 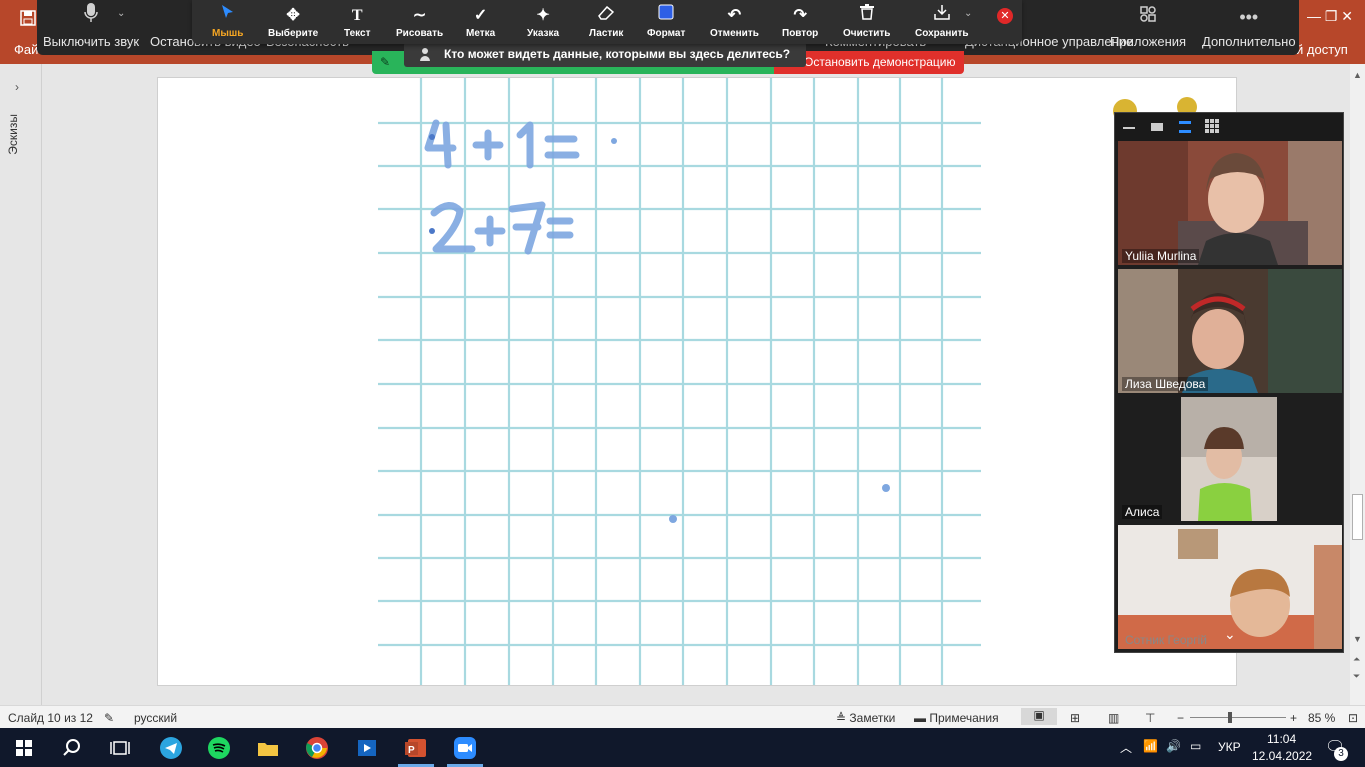 What do you see at coordinates (219, 748) in the screenshot?
I see `spotify-icon` at bounding box center [219, 748].